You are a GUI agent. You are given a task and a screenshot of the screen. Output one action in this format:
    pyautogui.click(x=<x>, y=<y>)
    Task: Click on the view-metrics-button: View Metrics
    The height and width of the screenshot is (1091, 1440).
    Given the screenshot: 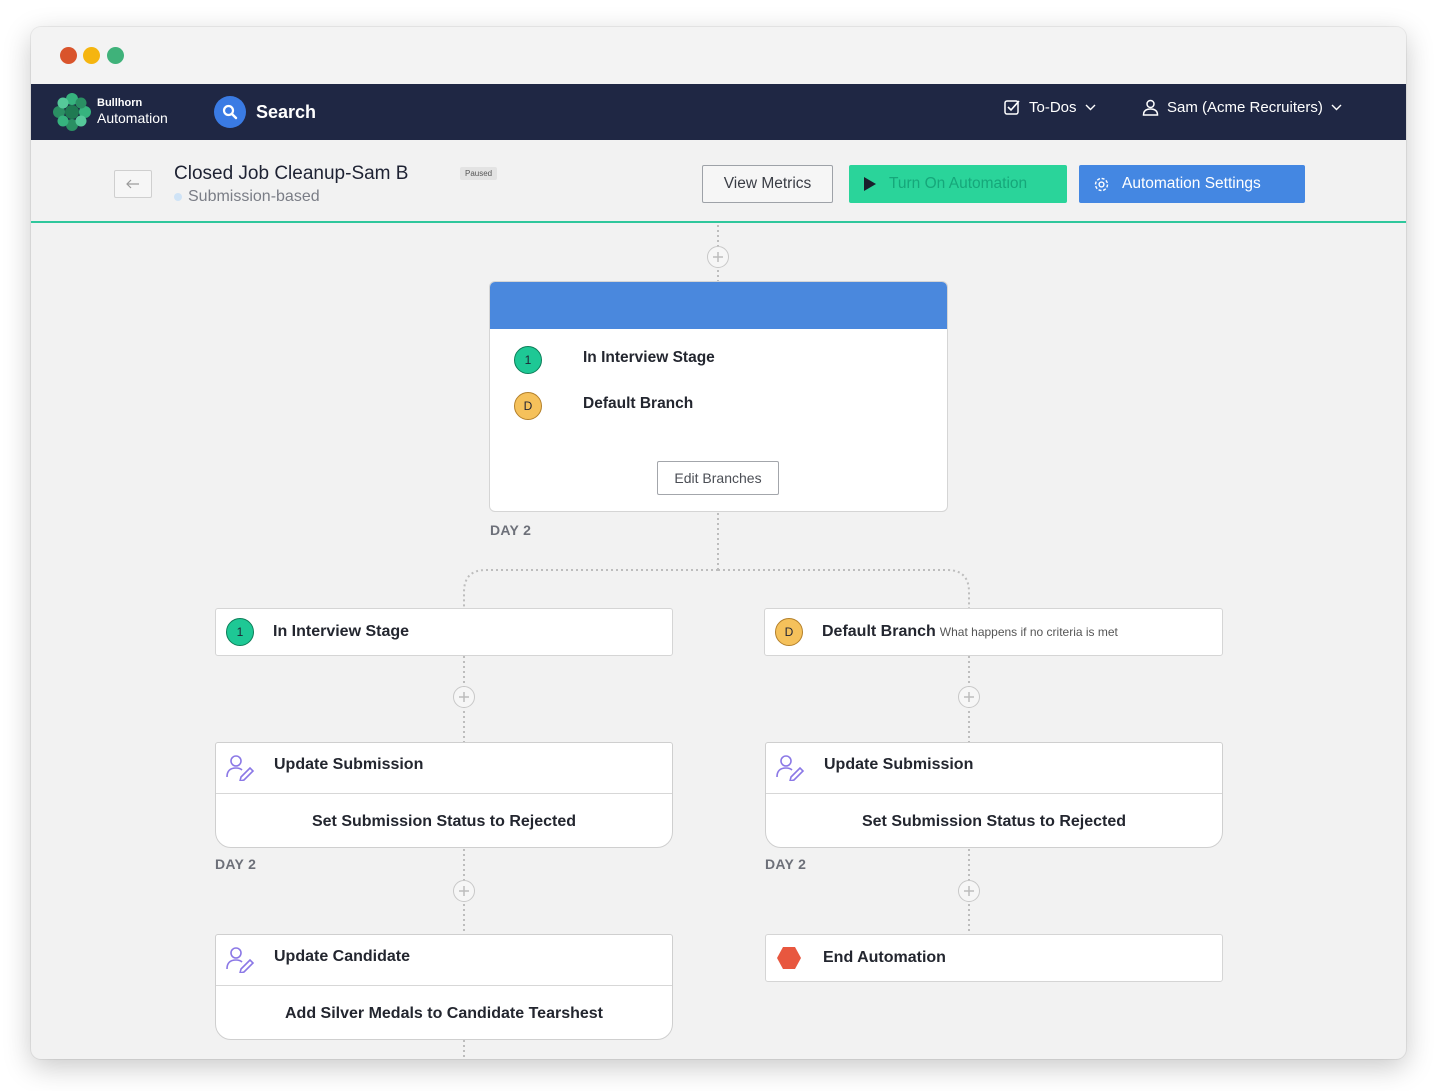 What is the action you would take?
    pyautogui.click(x=767, y=184)
    